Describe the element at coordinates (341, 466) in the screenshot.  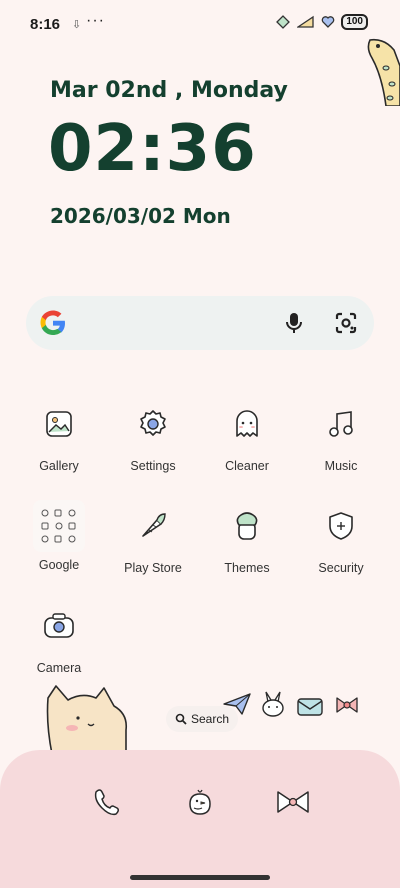
I see `app-label: Music` at that location.